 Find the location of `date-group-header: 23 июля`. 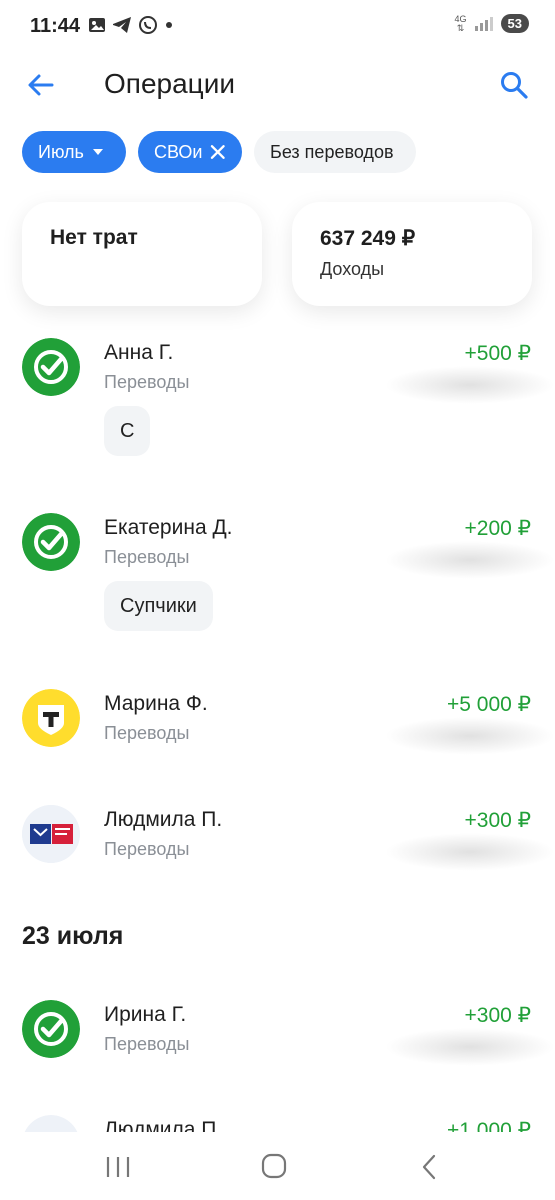

date-group-header: 23 июля is located at coordinates (73, 936).